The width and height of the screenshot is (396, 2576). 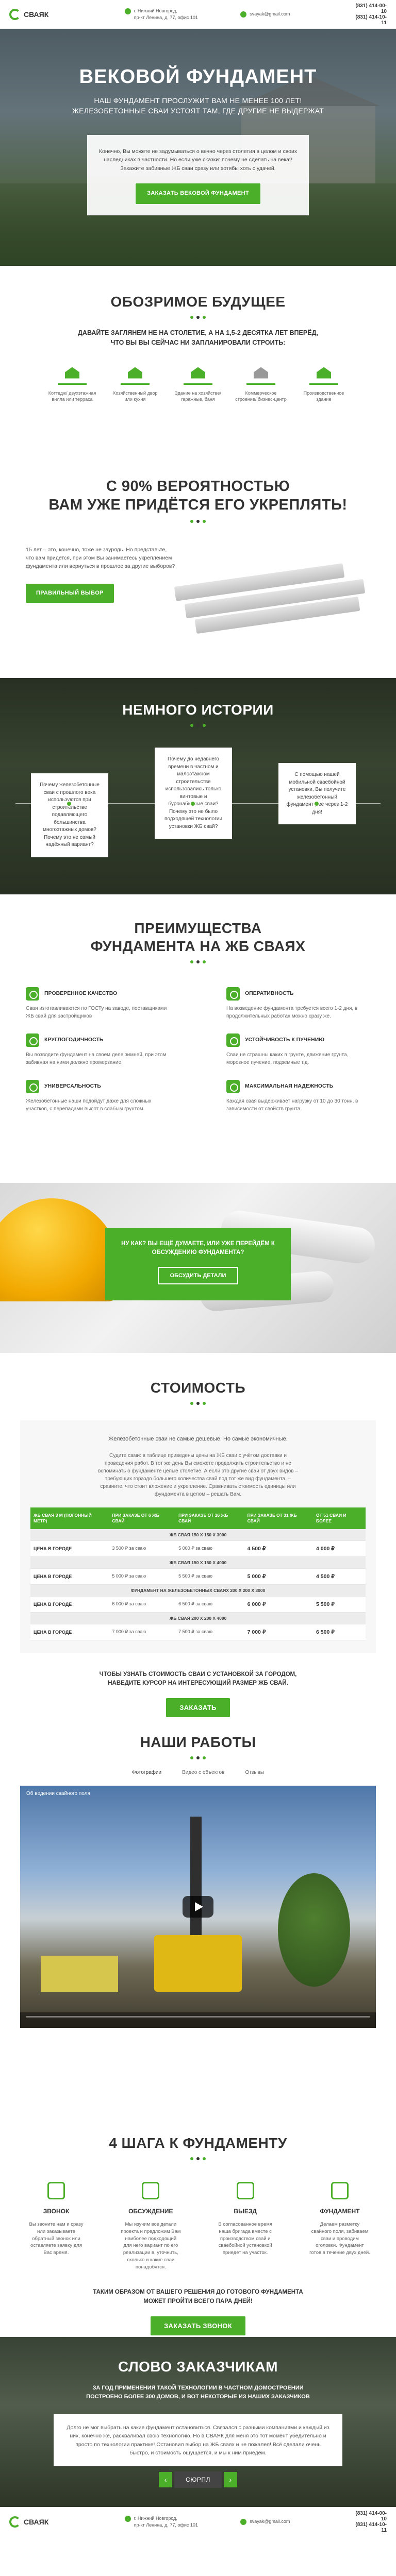 What do you see at coordinates (285, 1040) in the screenshot?
I see `advantage-title: УСТОЙЧИВОСТЬ К ПУЧЕНИЮ` at bounding box center [285, 1040].